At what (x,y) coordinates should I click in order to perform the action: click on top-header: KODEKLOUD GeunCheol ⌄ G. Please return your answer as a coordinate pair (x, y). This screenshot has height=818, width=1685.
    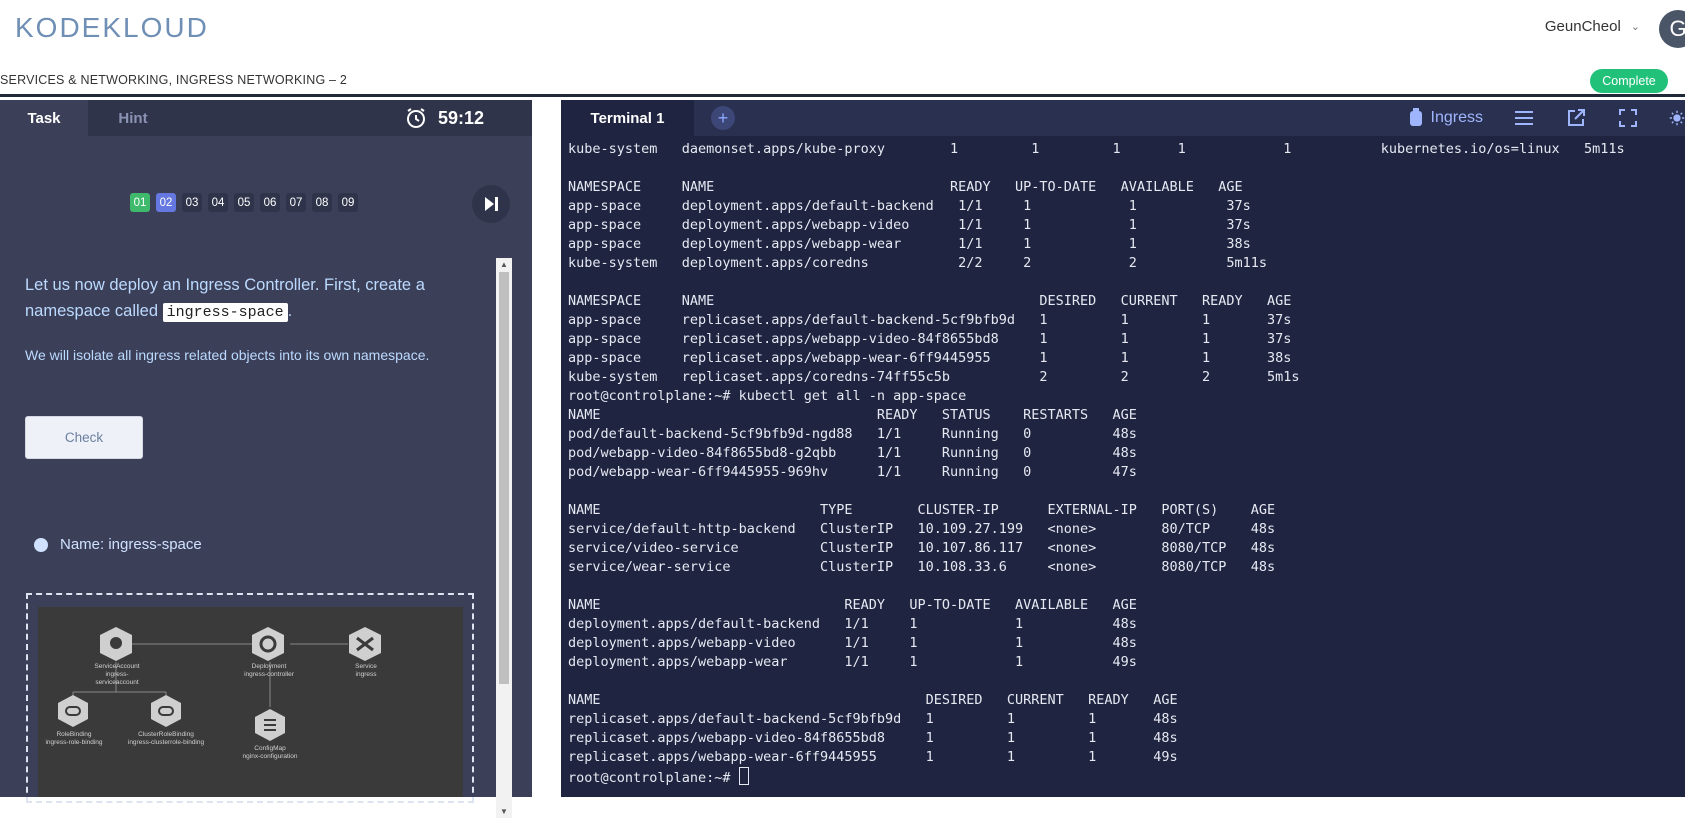
    Looking at the image, I should click on (842, 30).